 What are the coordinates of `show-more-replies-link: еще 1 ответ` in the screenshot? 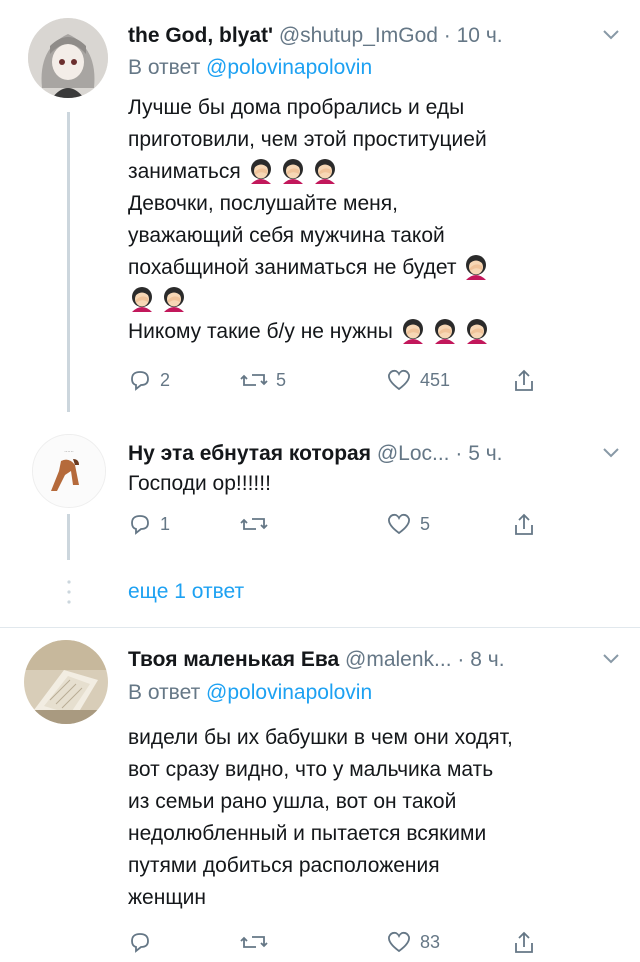 It's located at (186, 592).